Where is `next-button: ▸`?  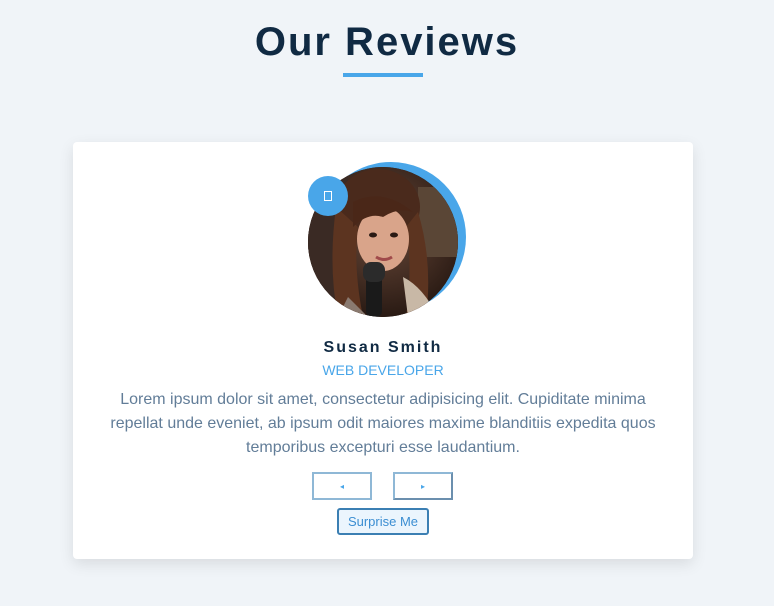 next-button: ▸ is located at coordinates (423, 486).